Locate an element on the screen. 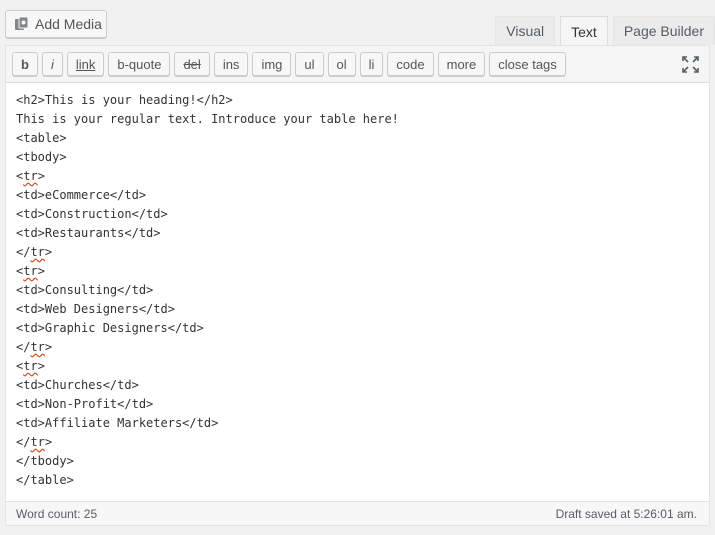 The width and height of the screenshot is (715, 535). code-line: <td>Construction</td> is located at coordinates (92, 214).